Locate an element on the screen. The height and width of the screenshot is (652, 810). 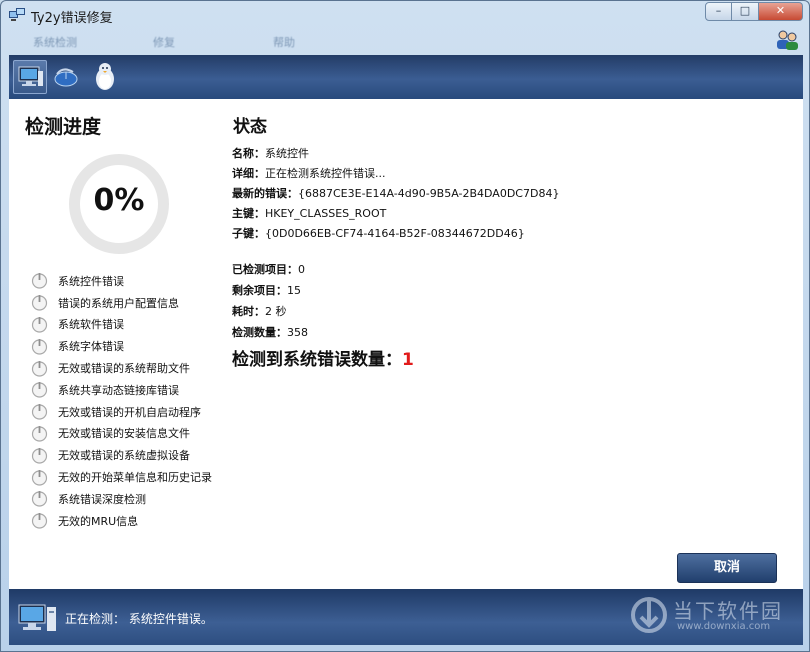
watermark-url: www.downxia.com is located at coordinates (724, 626).